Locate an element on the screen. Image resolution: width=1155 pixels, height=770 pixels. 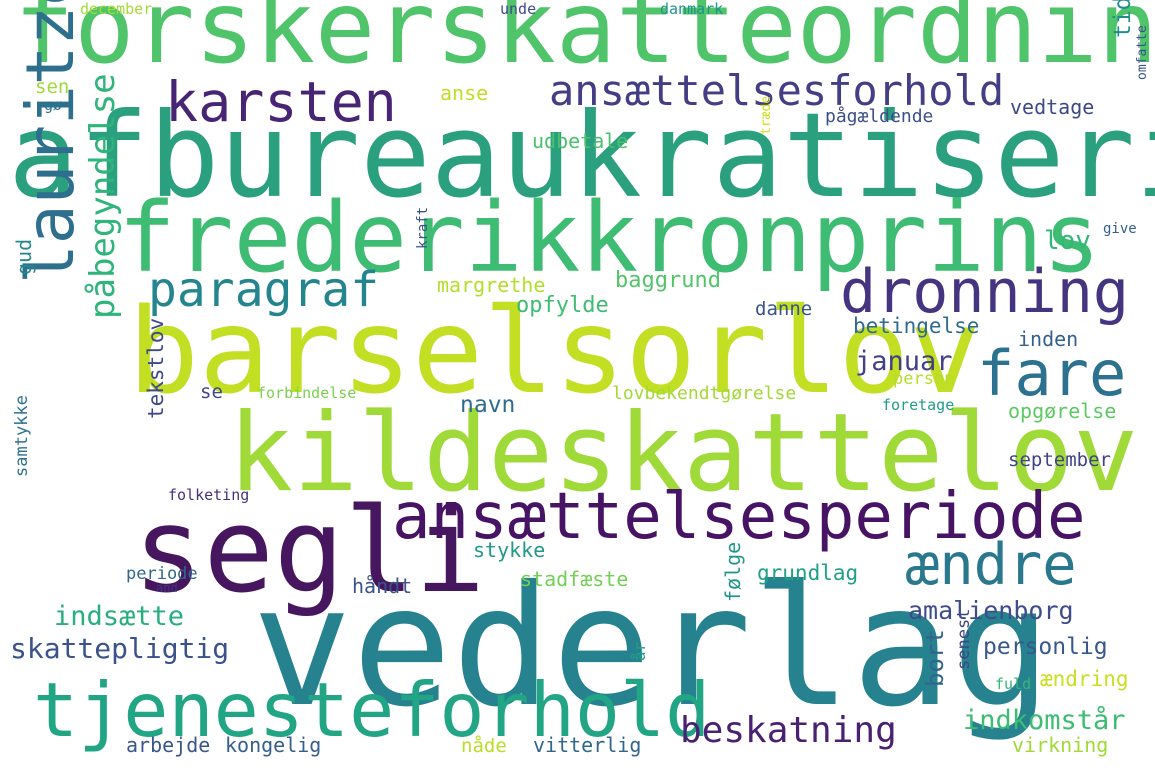
word-december: december is located at coordinates (116, 9).